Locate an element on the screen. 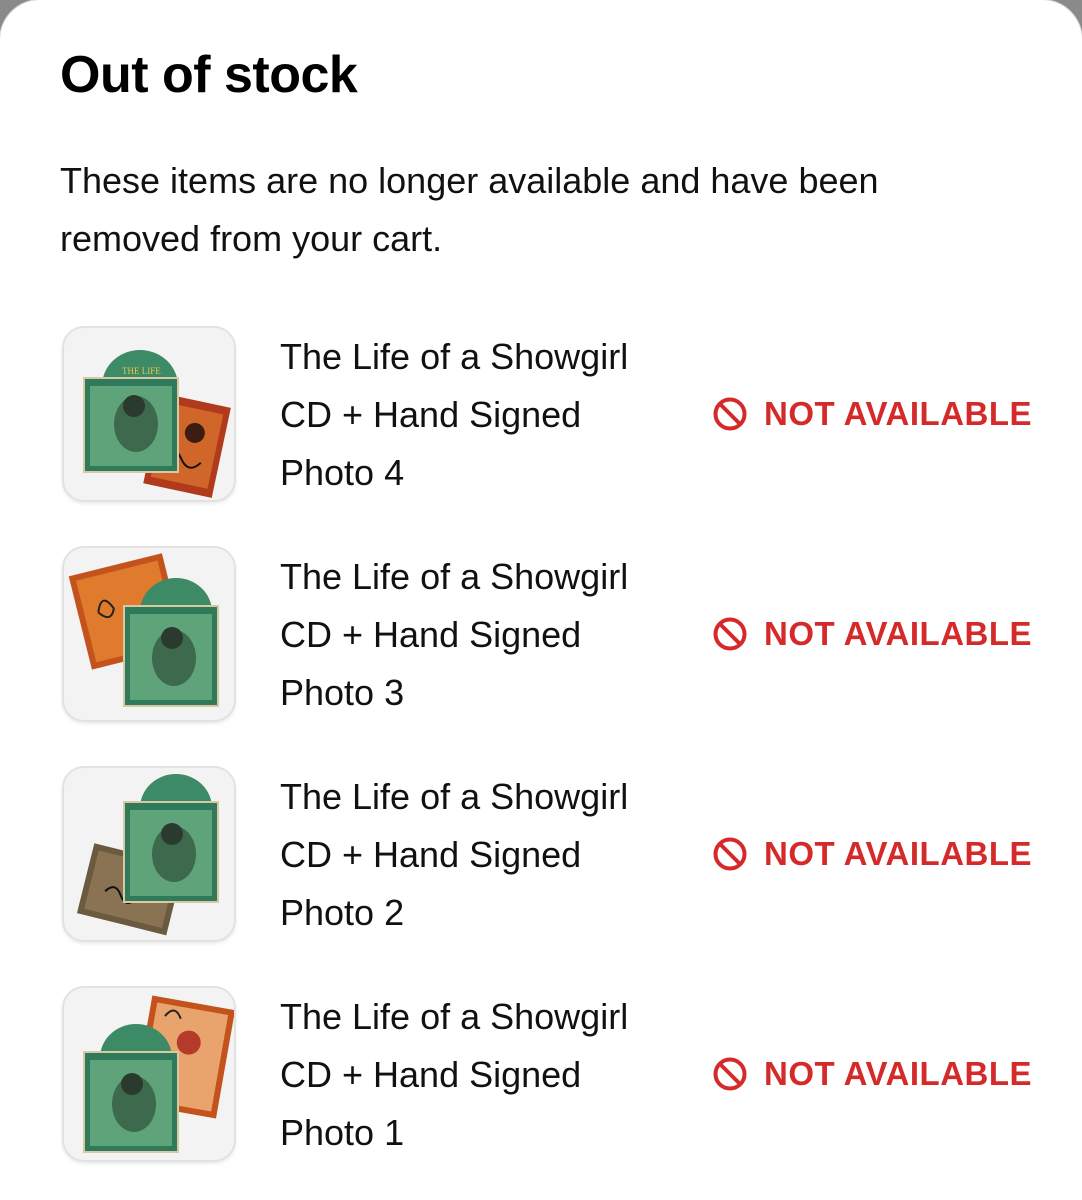  product-thumbnail: THE LIFE is located at coordinates (149, 414).